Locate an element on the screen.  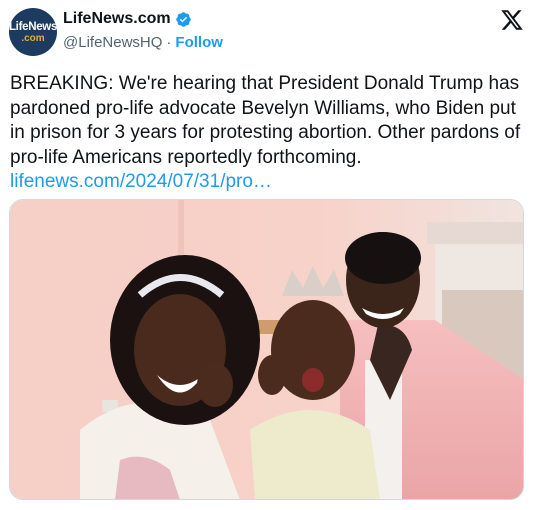
verified-badge-icon is located at coordinates (183, 19).